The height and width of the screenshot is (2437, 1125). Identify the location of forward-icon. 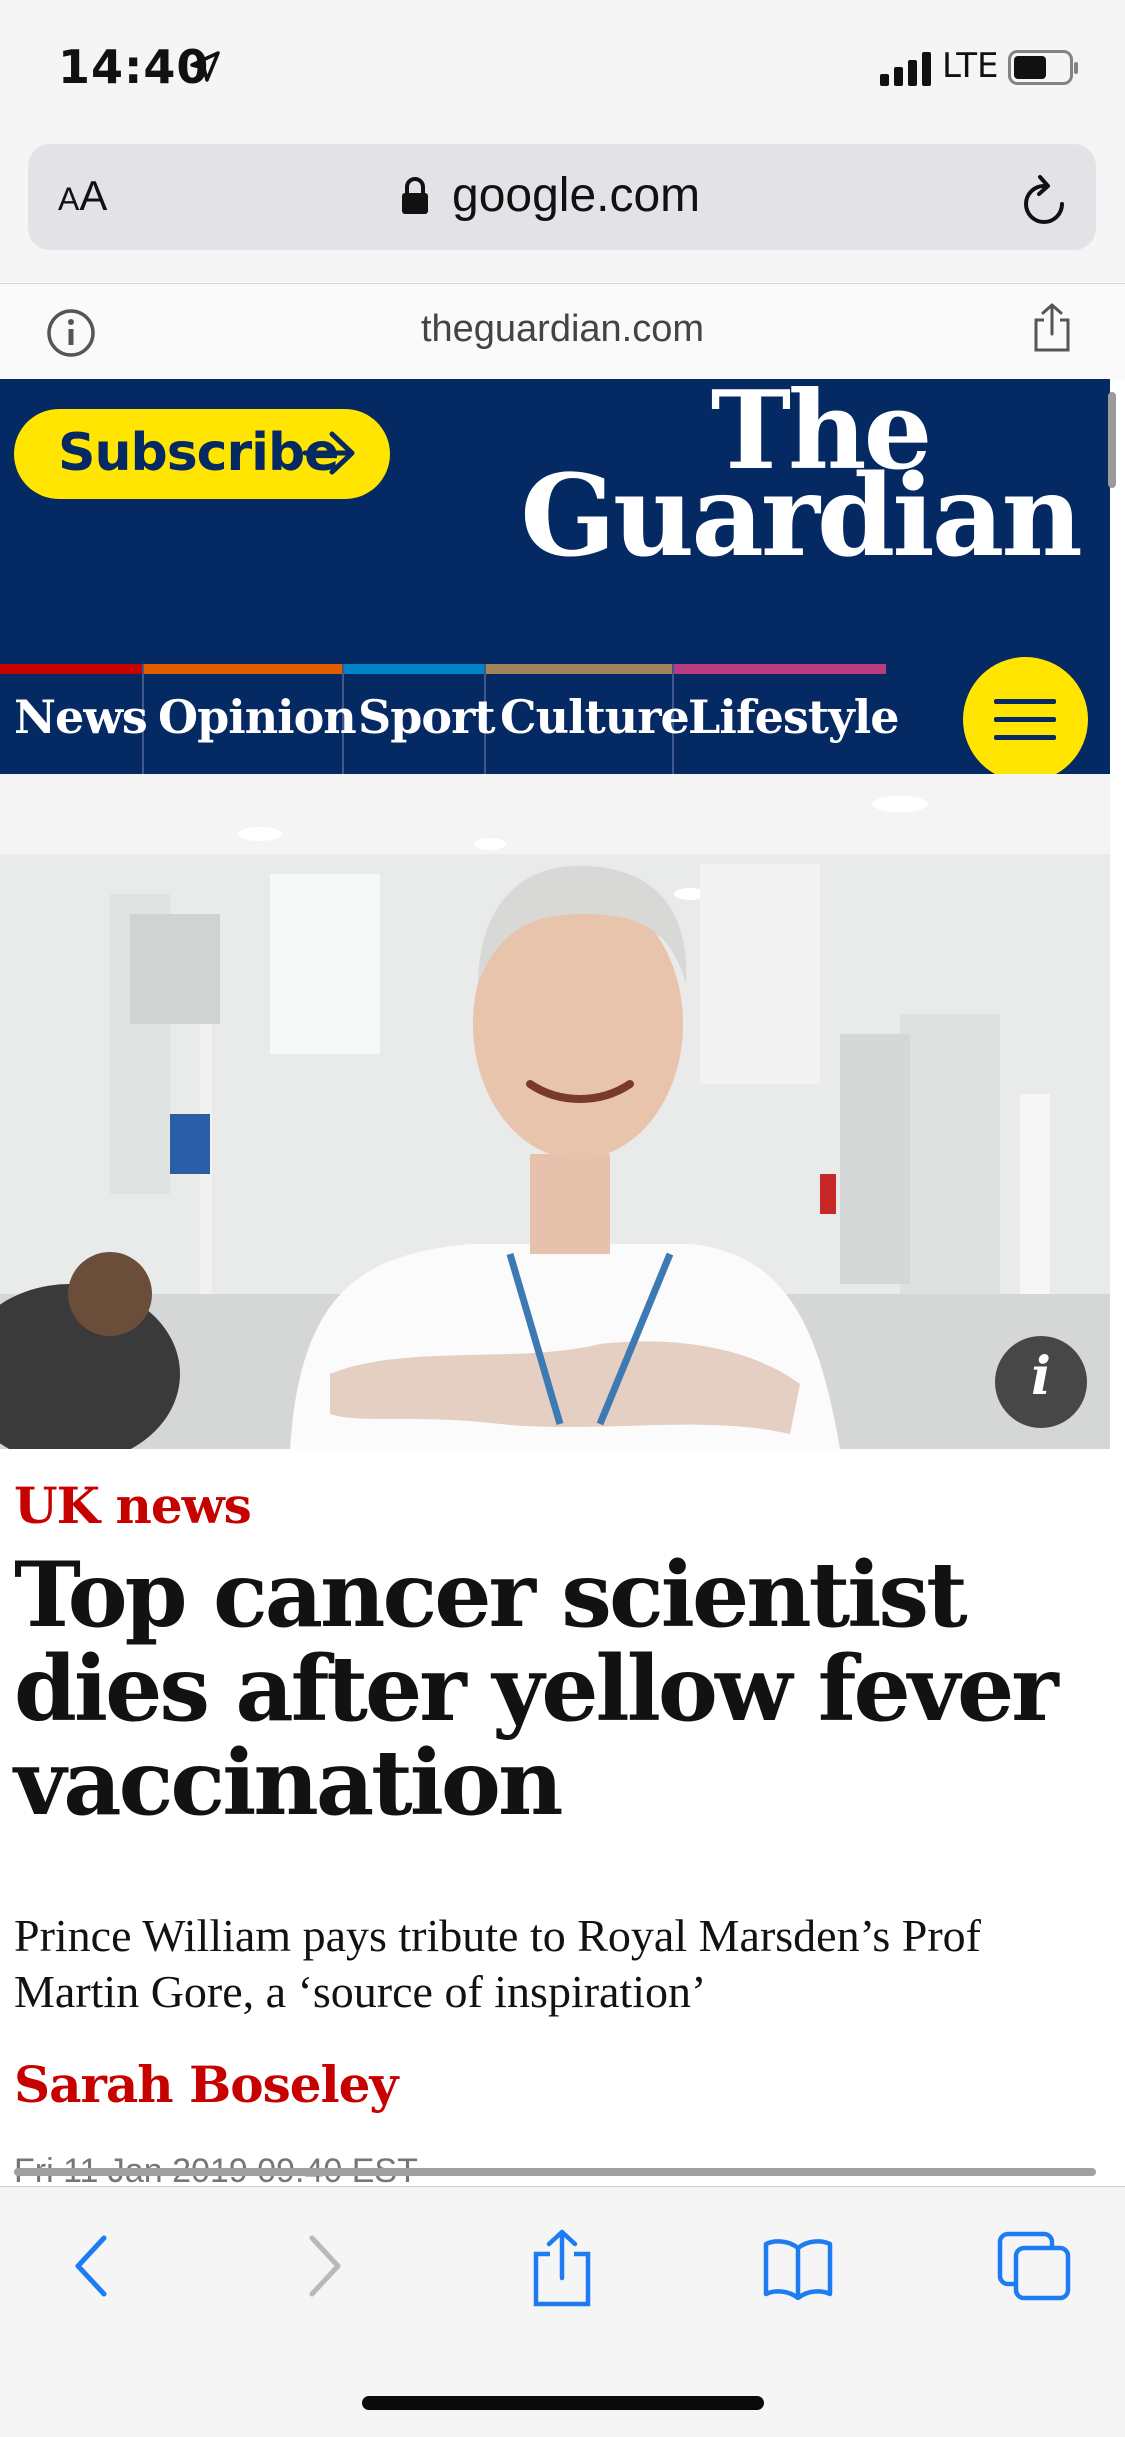
(324, 2268).